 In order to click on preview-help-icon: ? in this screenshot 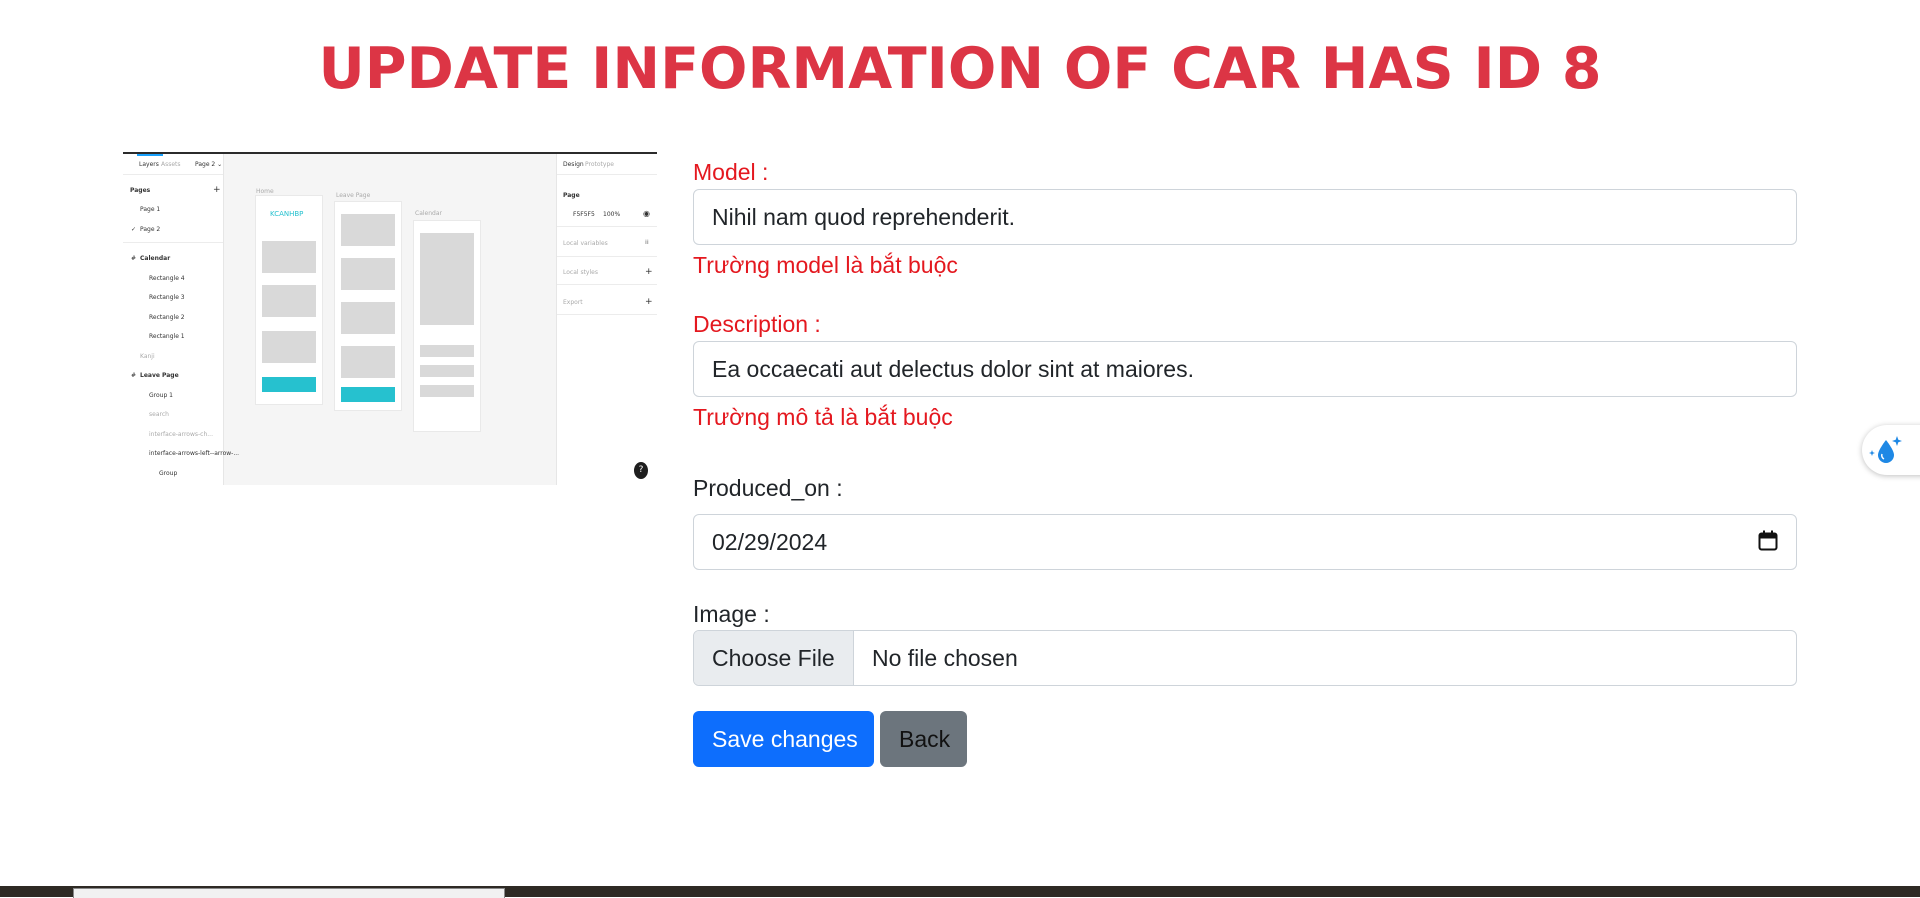, I will do `click(641, 470)`.